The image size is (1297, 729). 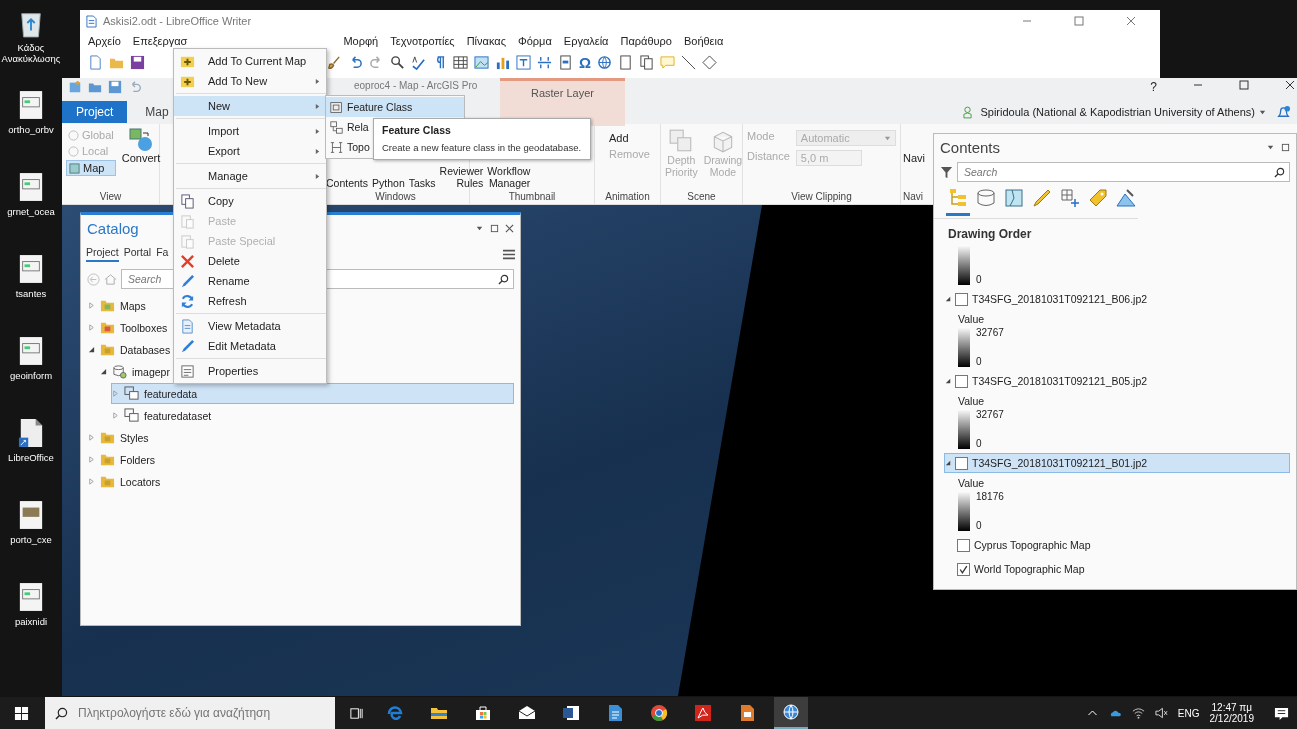 What do you see at coordinates (627, 196) in the screenshot?
I see `group-label: Animation` at bounding box center [627, 196].